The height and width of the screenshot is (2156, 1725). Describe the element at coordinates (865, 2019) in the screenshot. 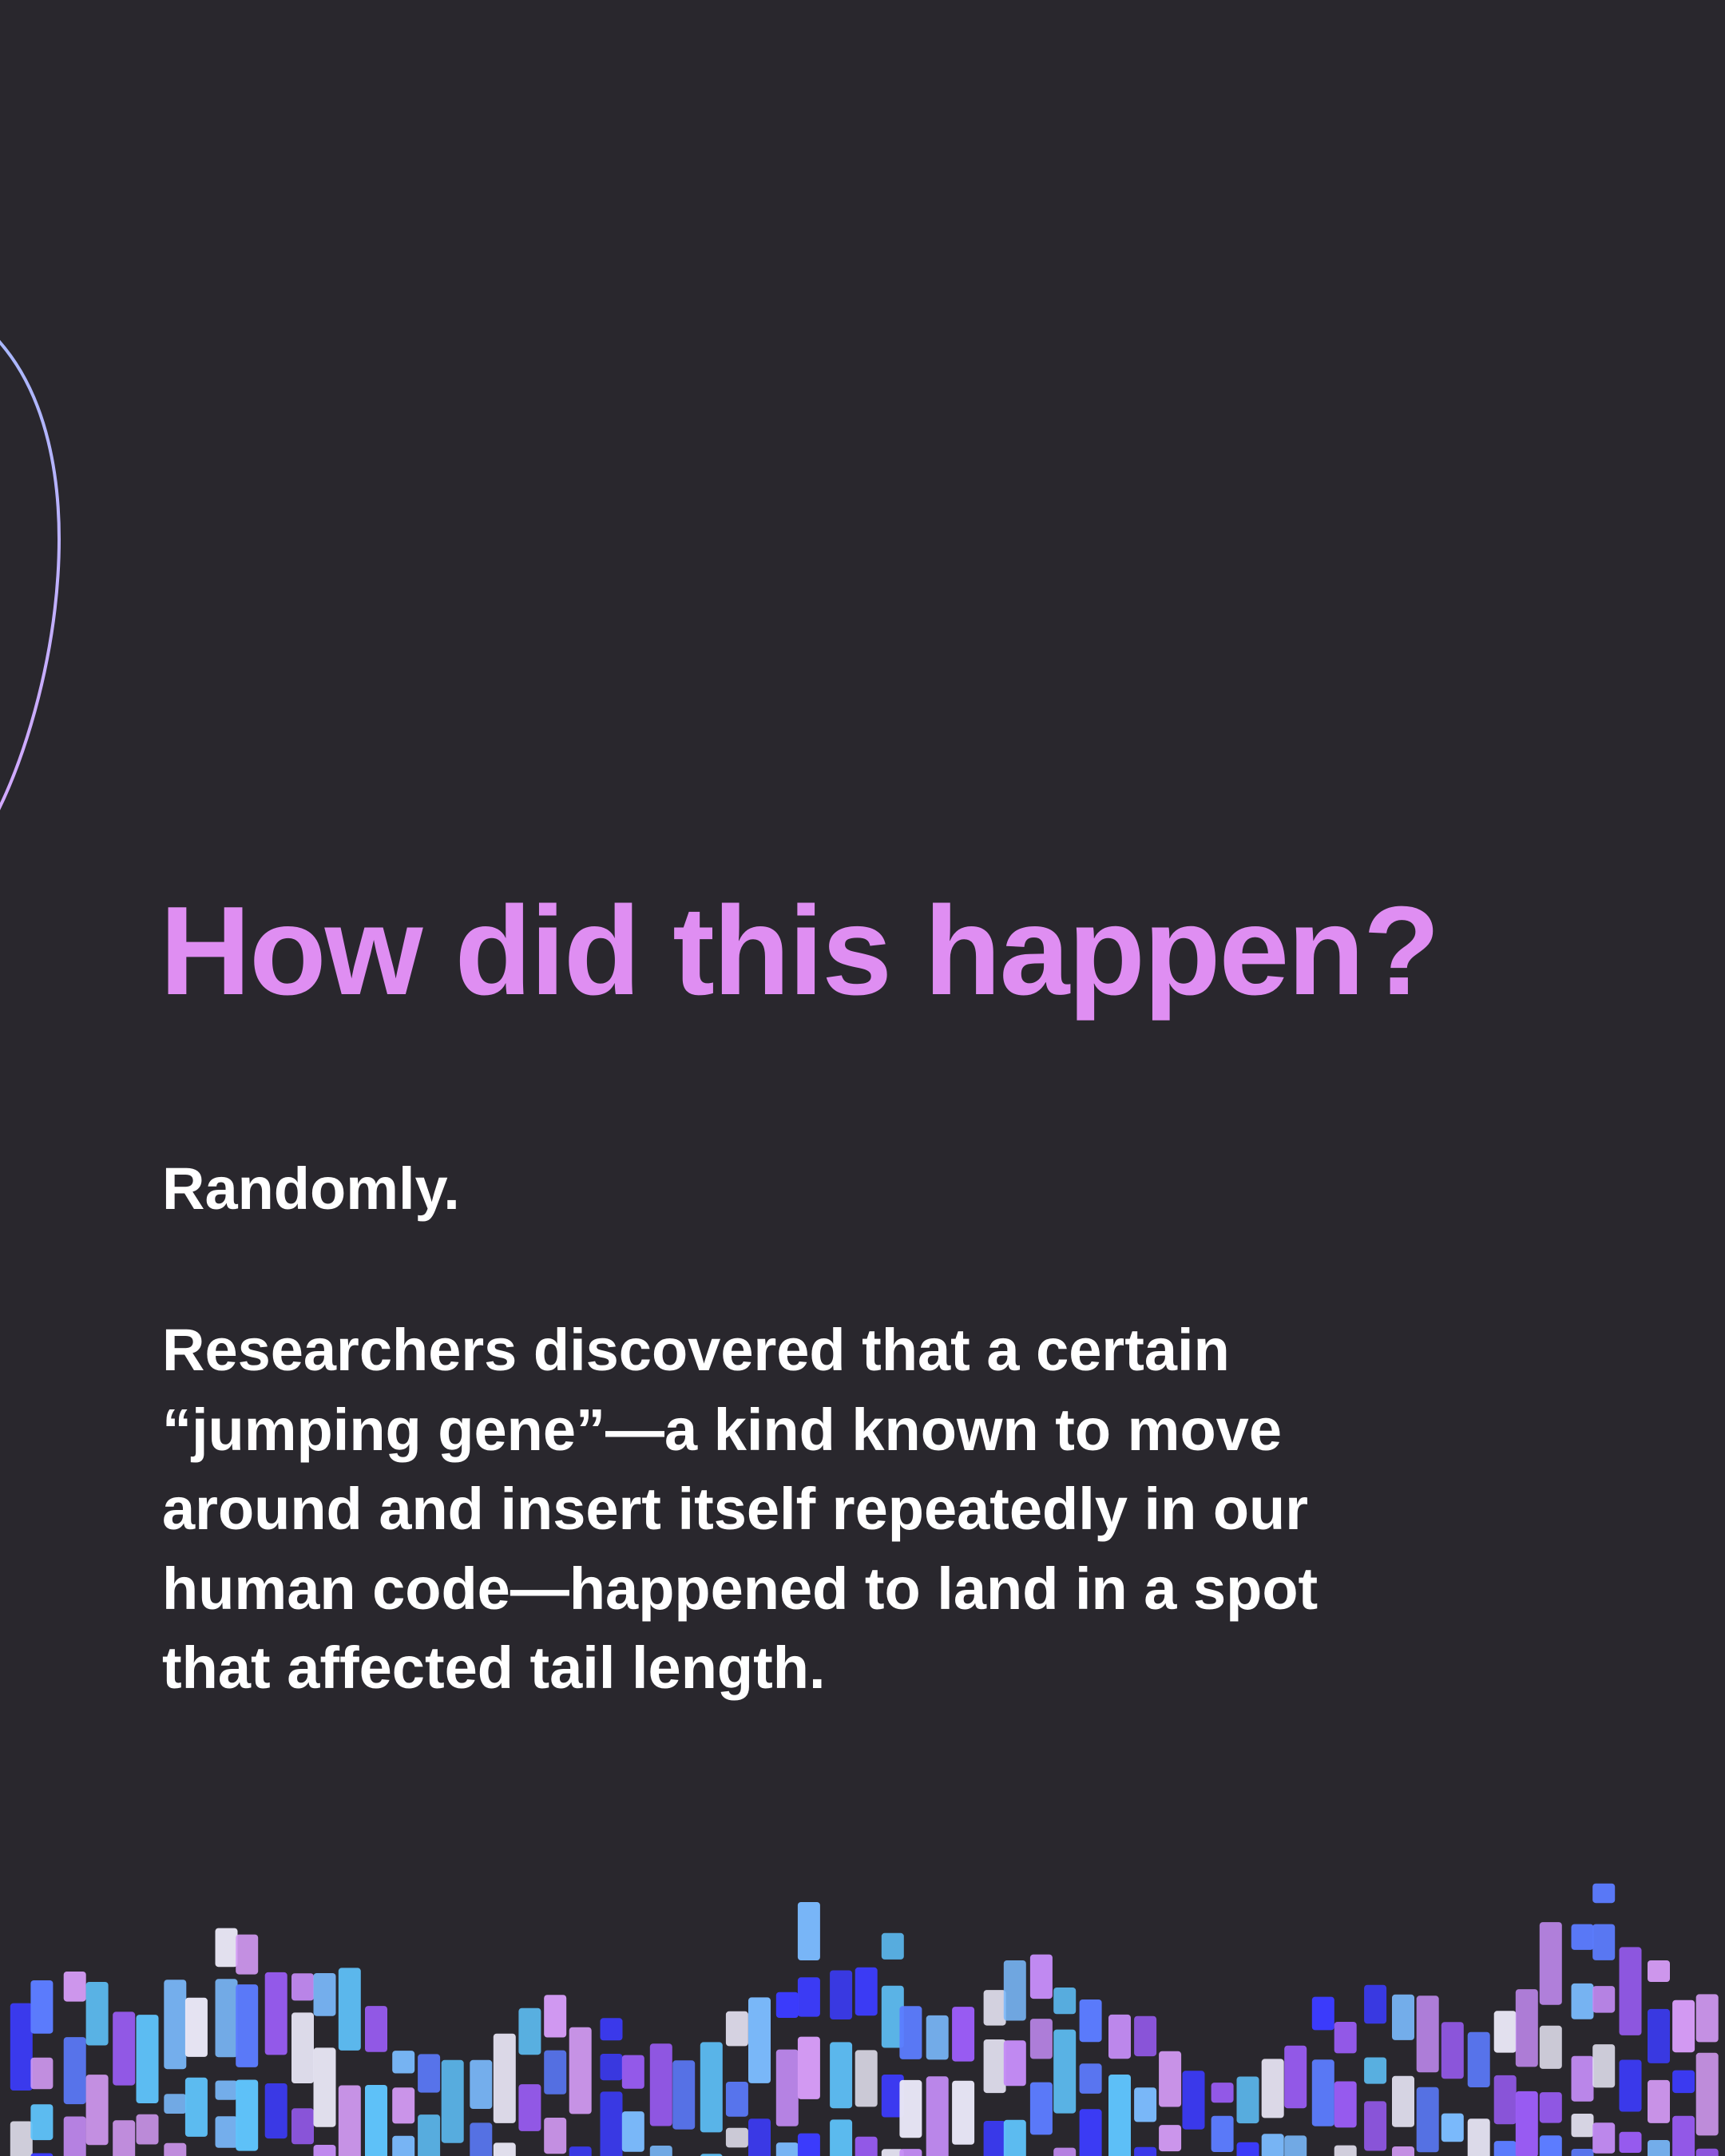

I see `dna-sequence-bars-decoration` at that location.